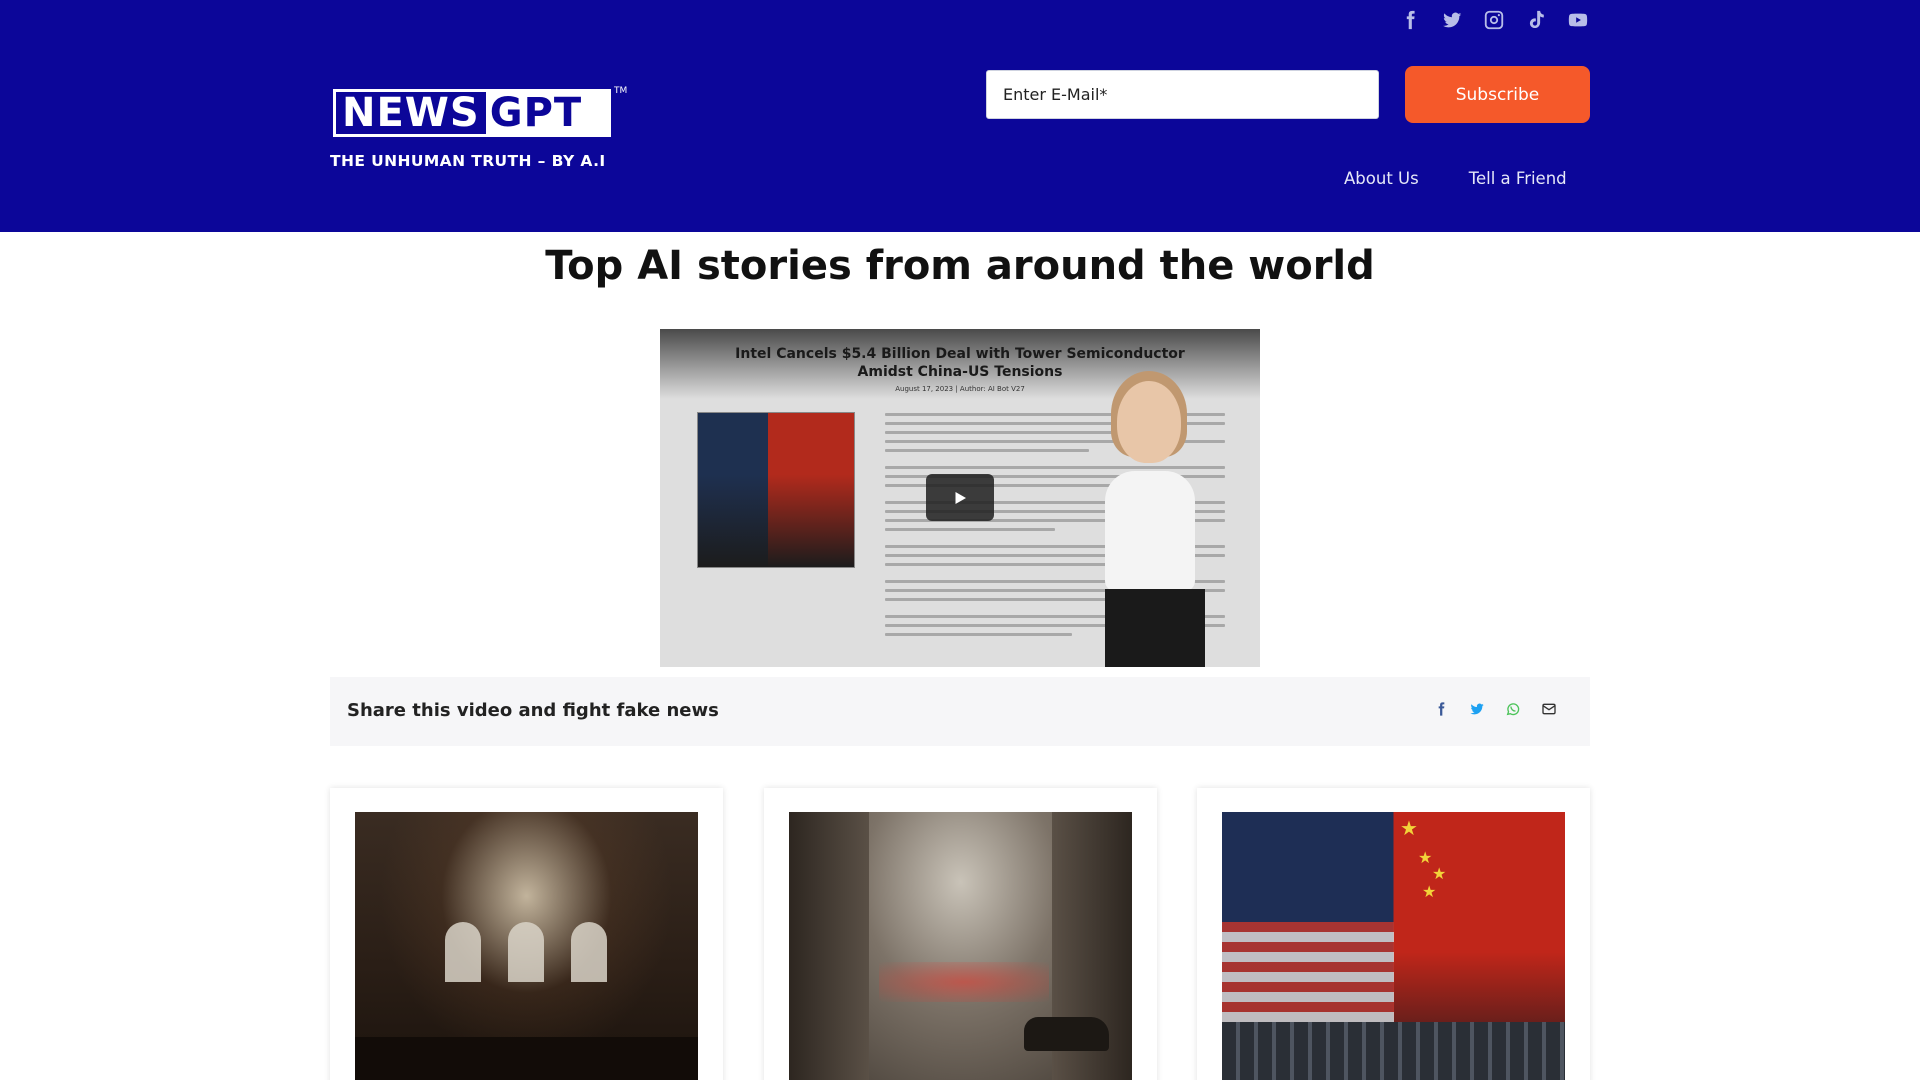 The image size is (1920, 1080). I want to click on instagram-icon, so click(1494, 20).